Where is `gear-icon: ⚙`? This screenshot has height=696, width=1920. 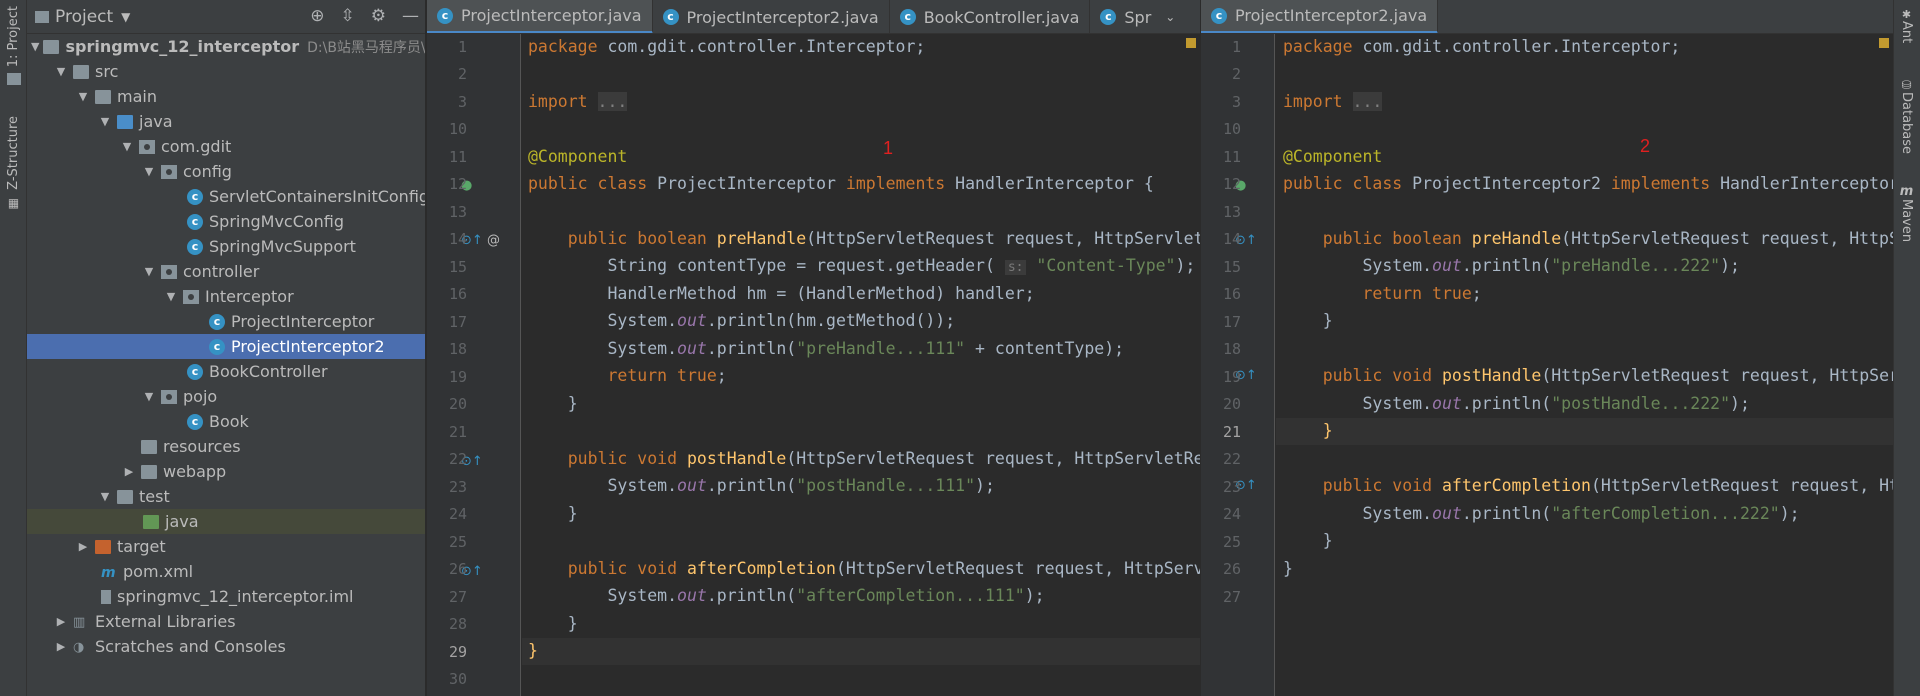
gear-icon: ⚙ is located at coordinates (378, 16).